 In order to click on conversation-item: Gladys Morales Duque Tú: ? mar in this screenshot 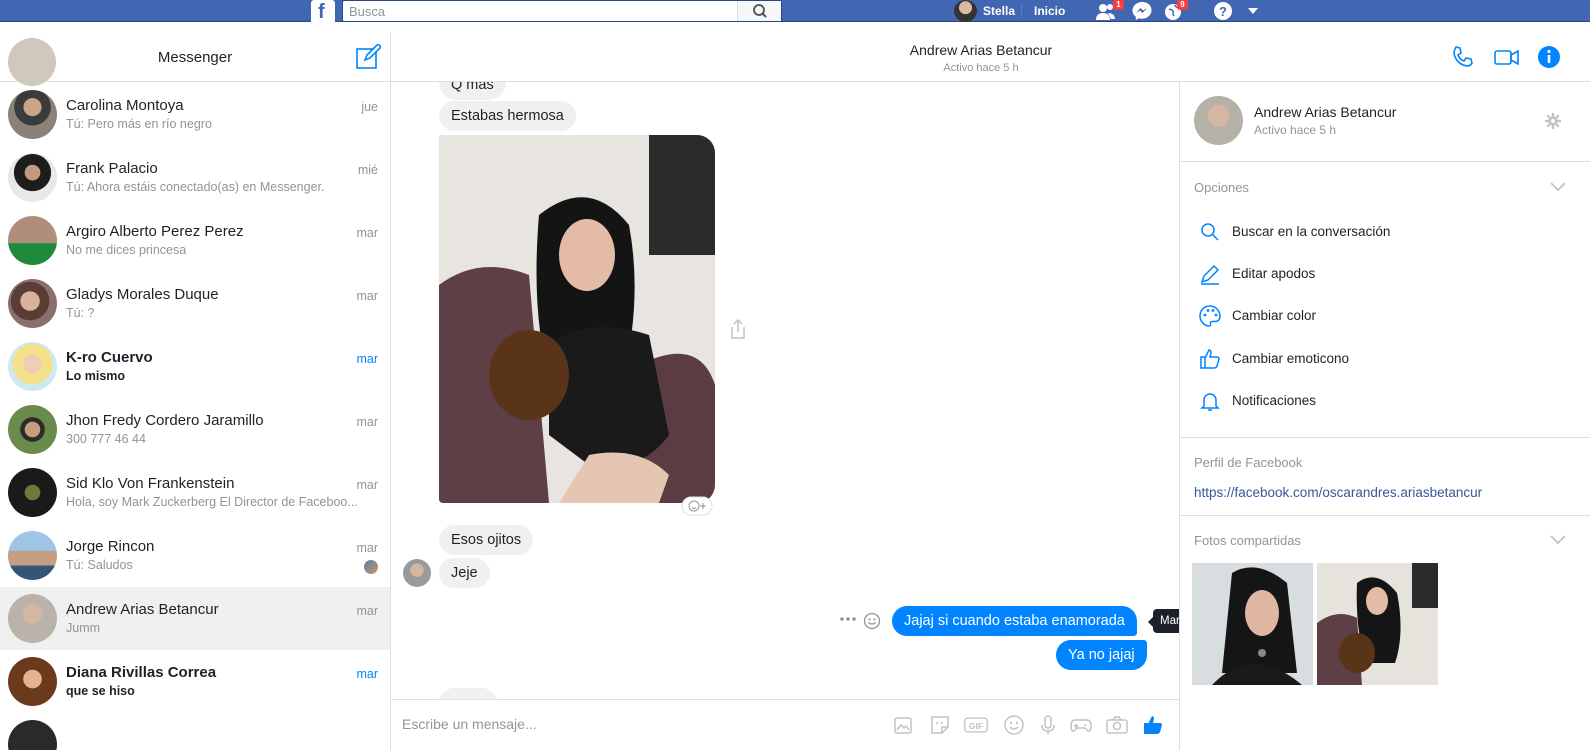, I will do `click(195, 303)`.